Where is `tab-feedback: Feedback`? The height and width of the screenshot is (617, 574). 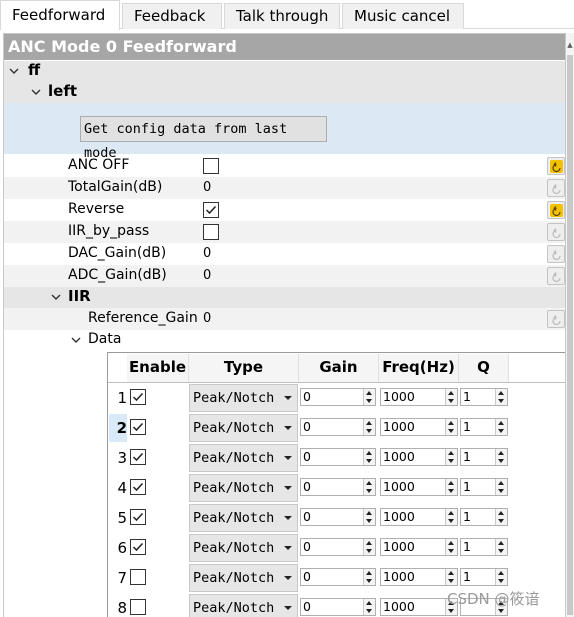
tab-feedback: Feedback is located at coordinates (172, 16).